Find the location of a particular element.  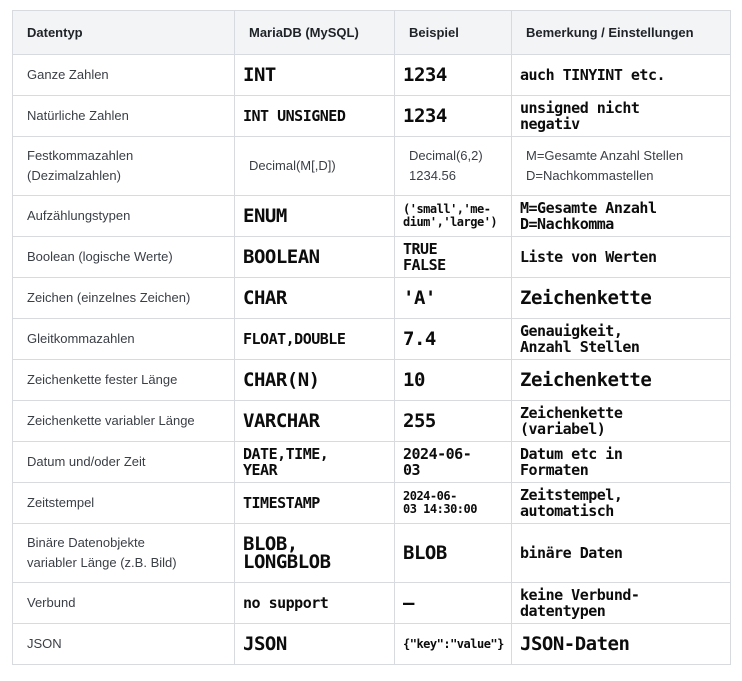

cell-bemerkung: Zeitstempel, automatisch is located at coordinates (621, 503).